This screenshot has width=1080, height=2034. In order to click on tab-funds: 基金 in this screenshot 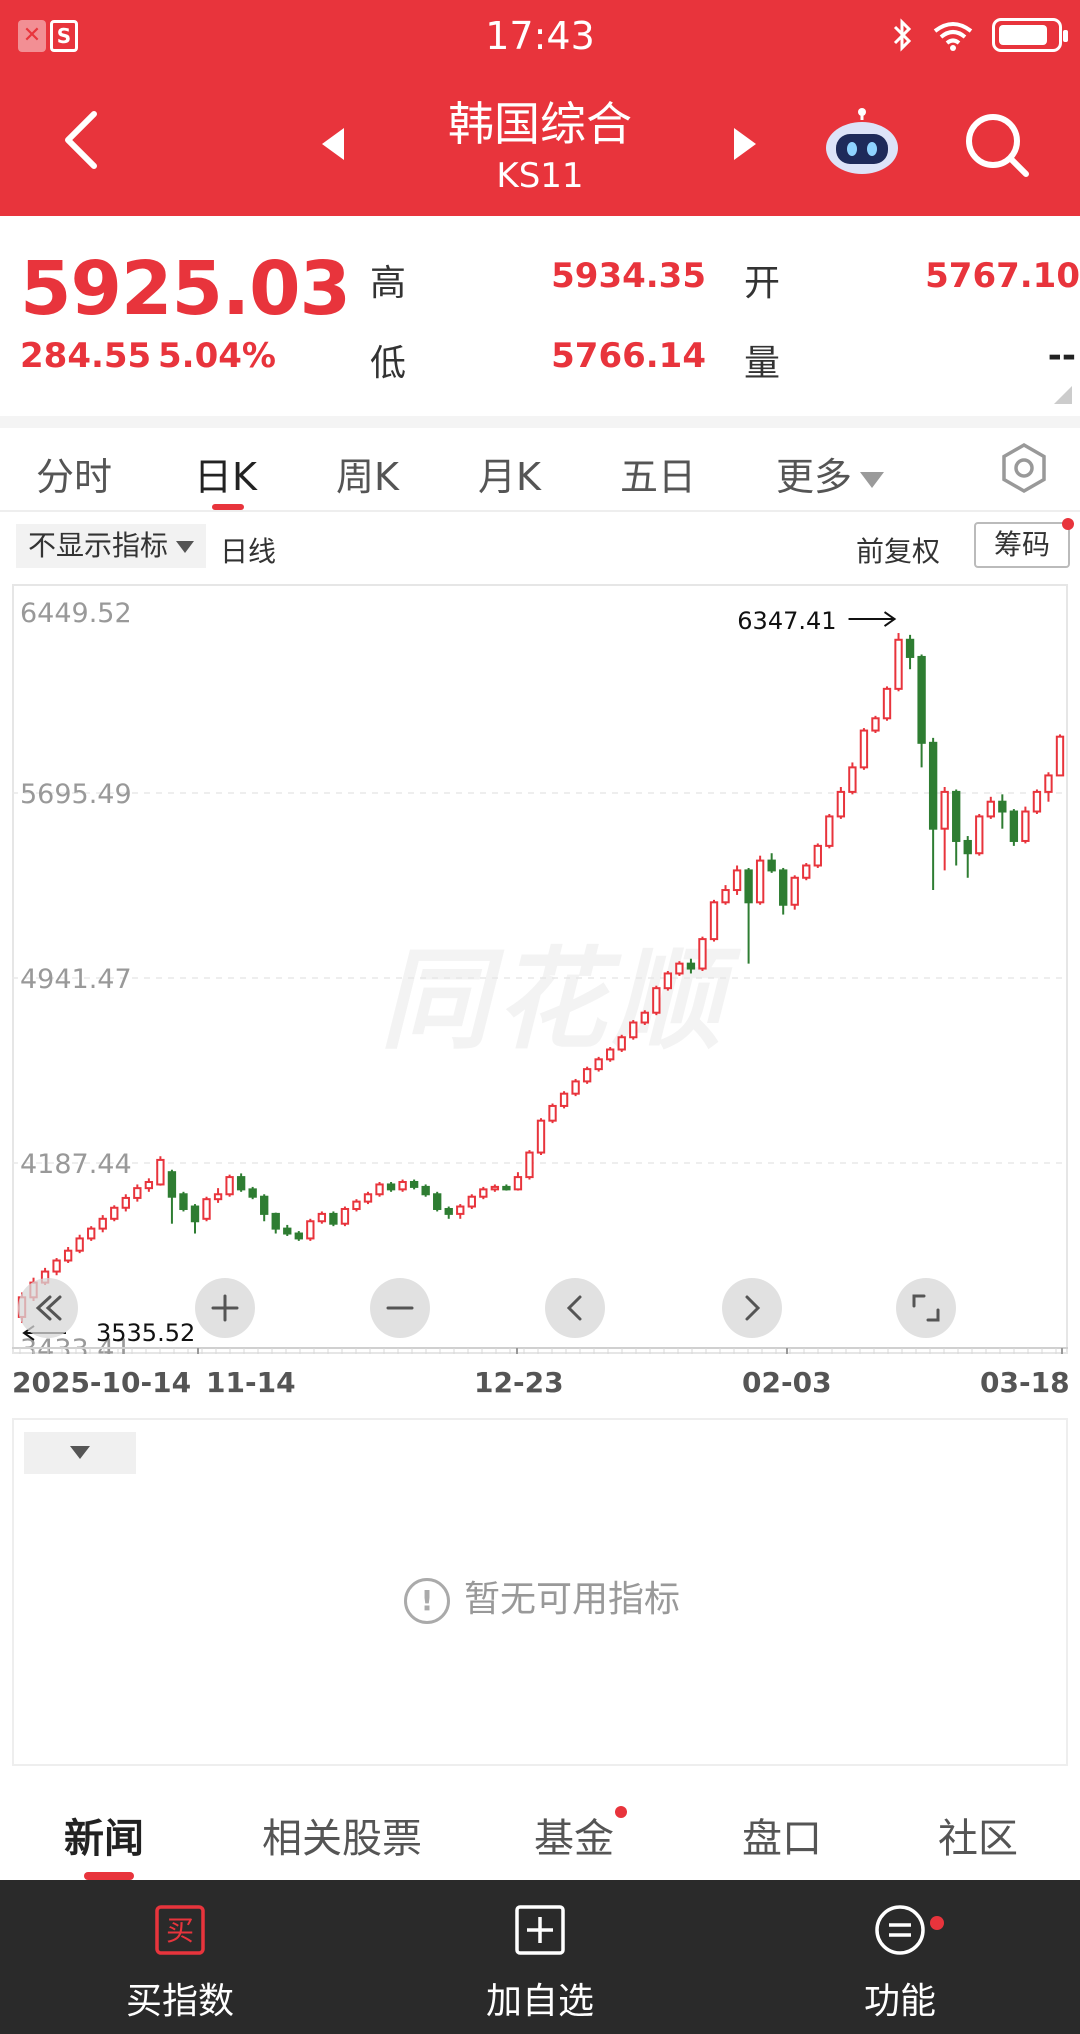, I will do `click(574, 1835)`.